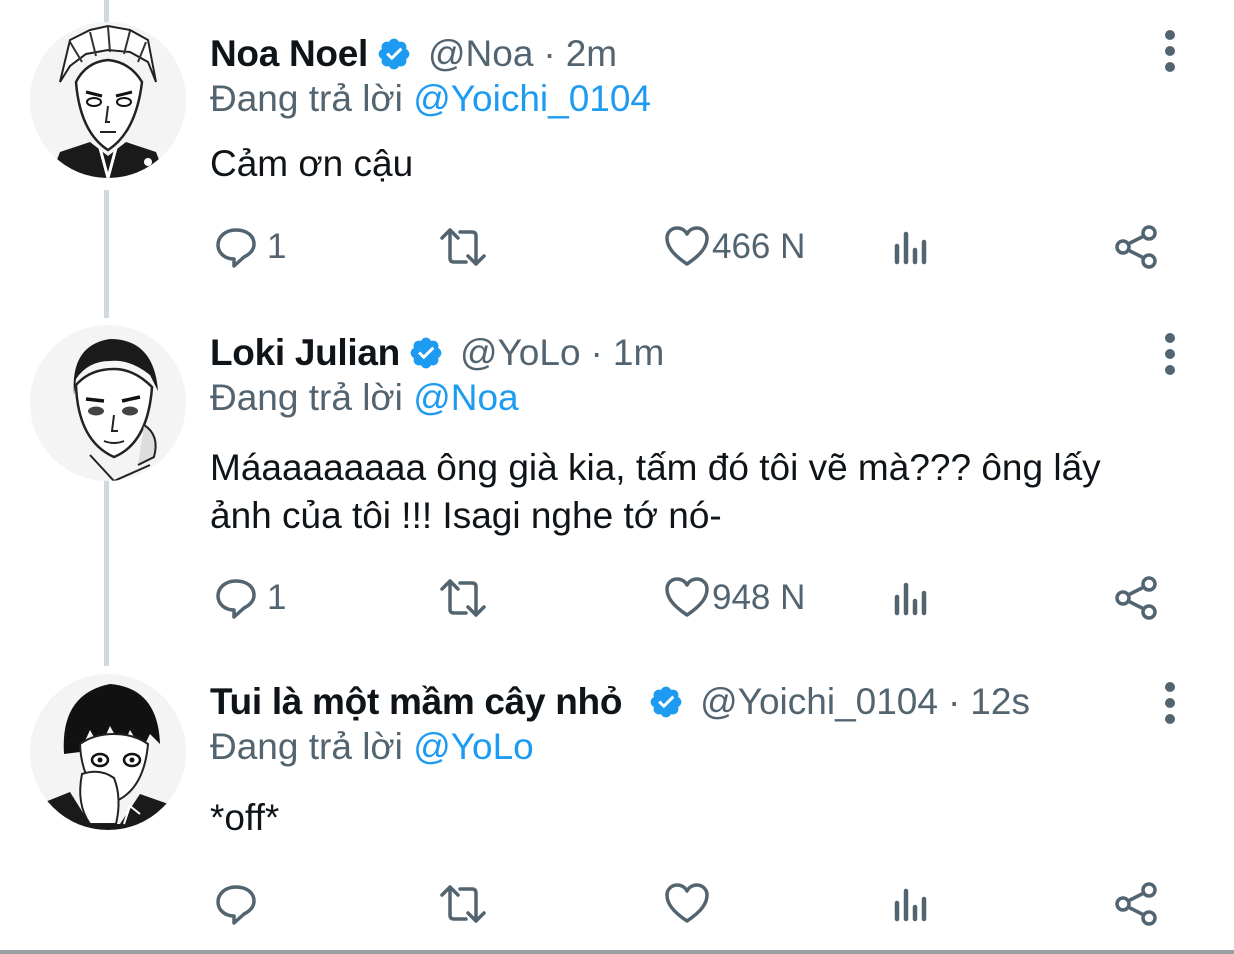 The image size is (1234, 954). I want to click on like-count: 948 N, so click(759, 597).